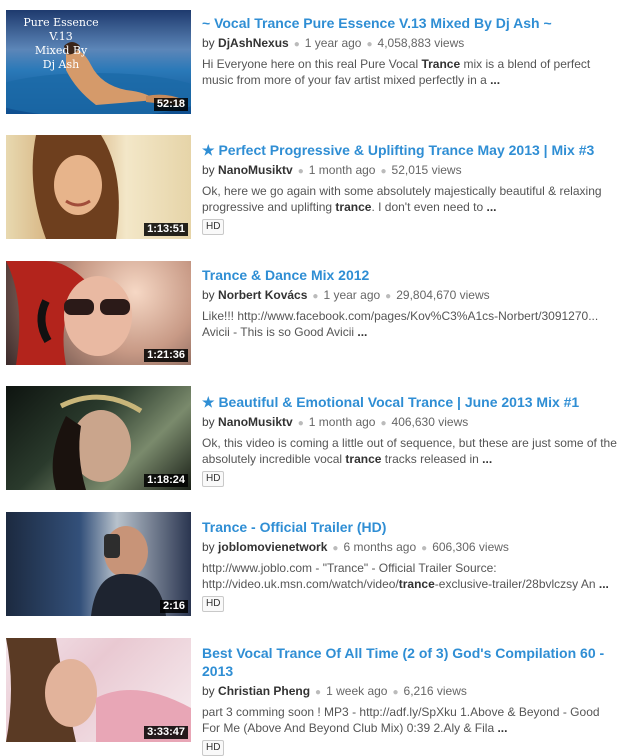 The height and width of the screenshot is (756, 622). I want to click on video-title-link: Trance & Dance Mix 2012, so click(410, 275).